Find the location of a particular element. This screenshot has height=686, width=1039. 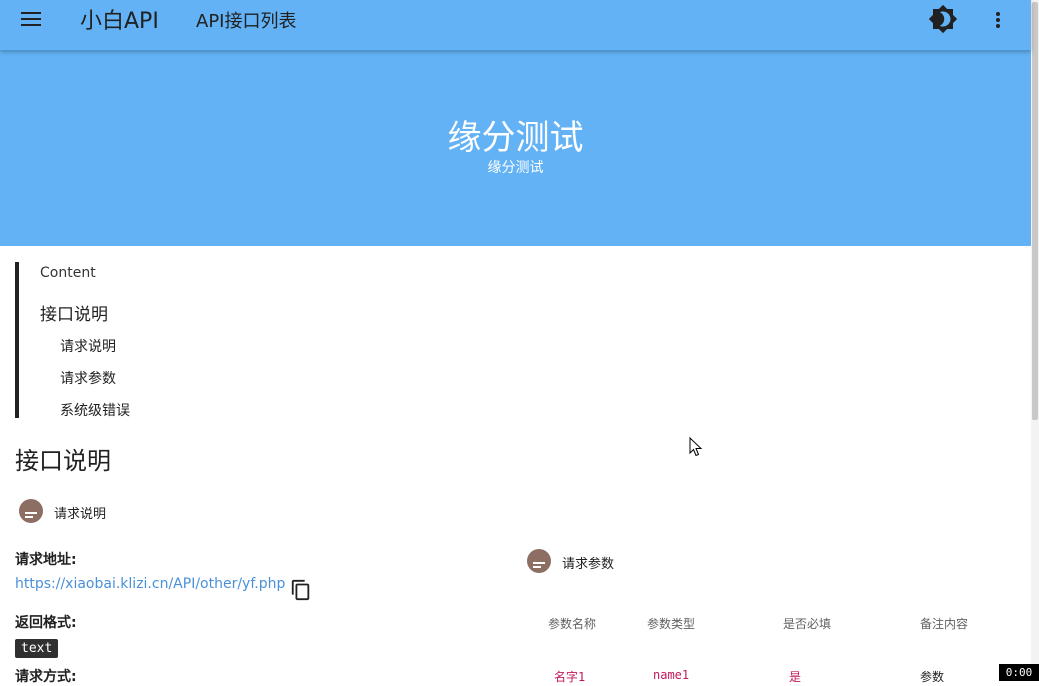

request-description-chip: 请求说明 is located at coordinates (80, 514).